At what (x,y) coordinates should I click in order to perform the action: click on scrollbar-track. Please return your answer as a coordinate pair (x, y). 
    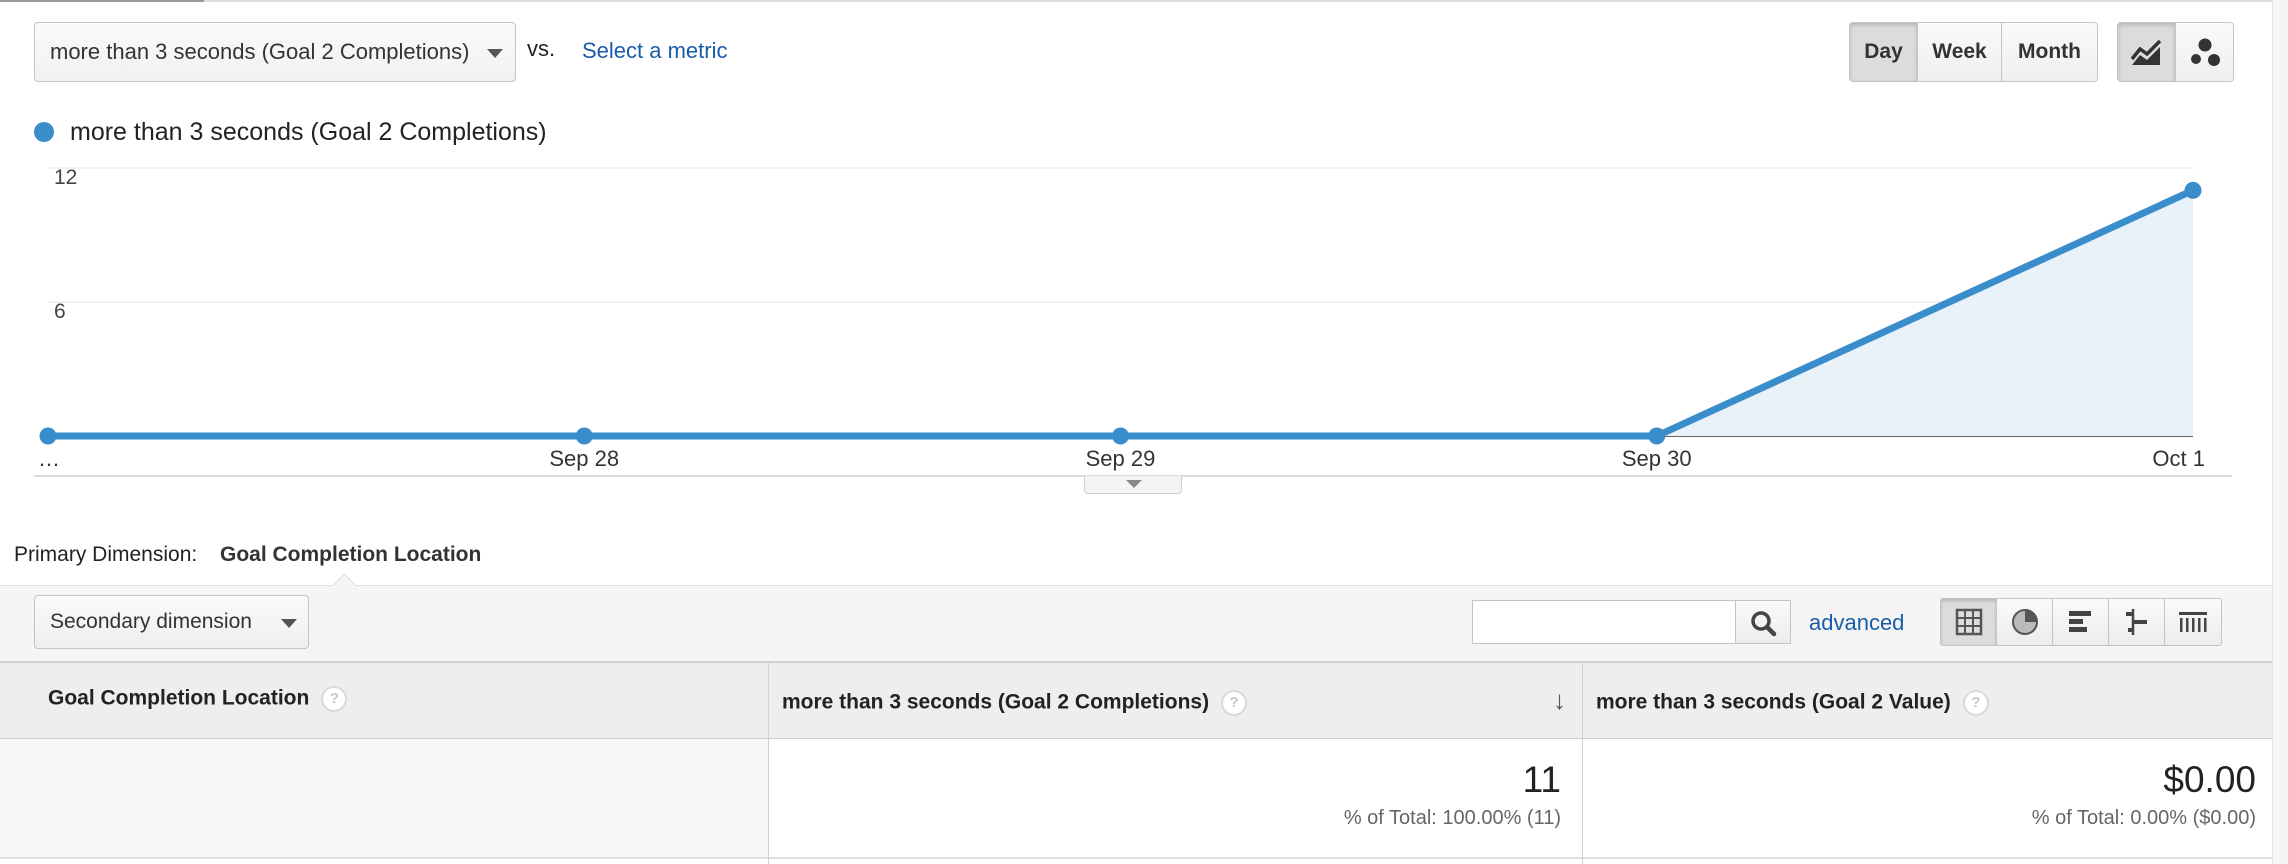
    Looking at the image, I should click on (2280, 432).